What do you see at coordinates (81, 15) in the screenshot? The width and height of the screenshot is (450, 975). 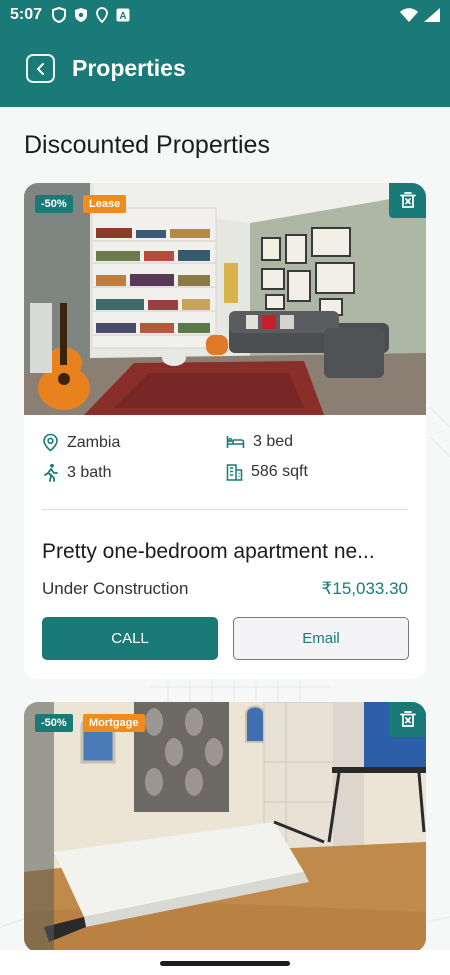 I see `play-protect-icon` at bounding box center [81, 15].